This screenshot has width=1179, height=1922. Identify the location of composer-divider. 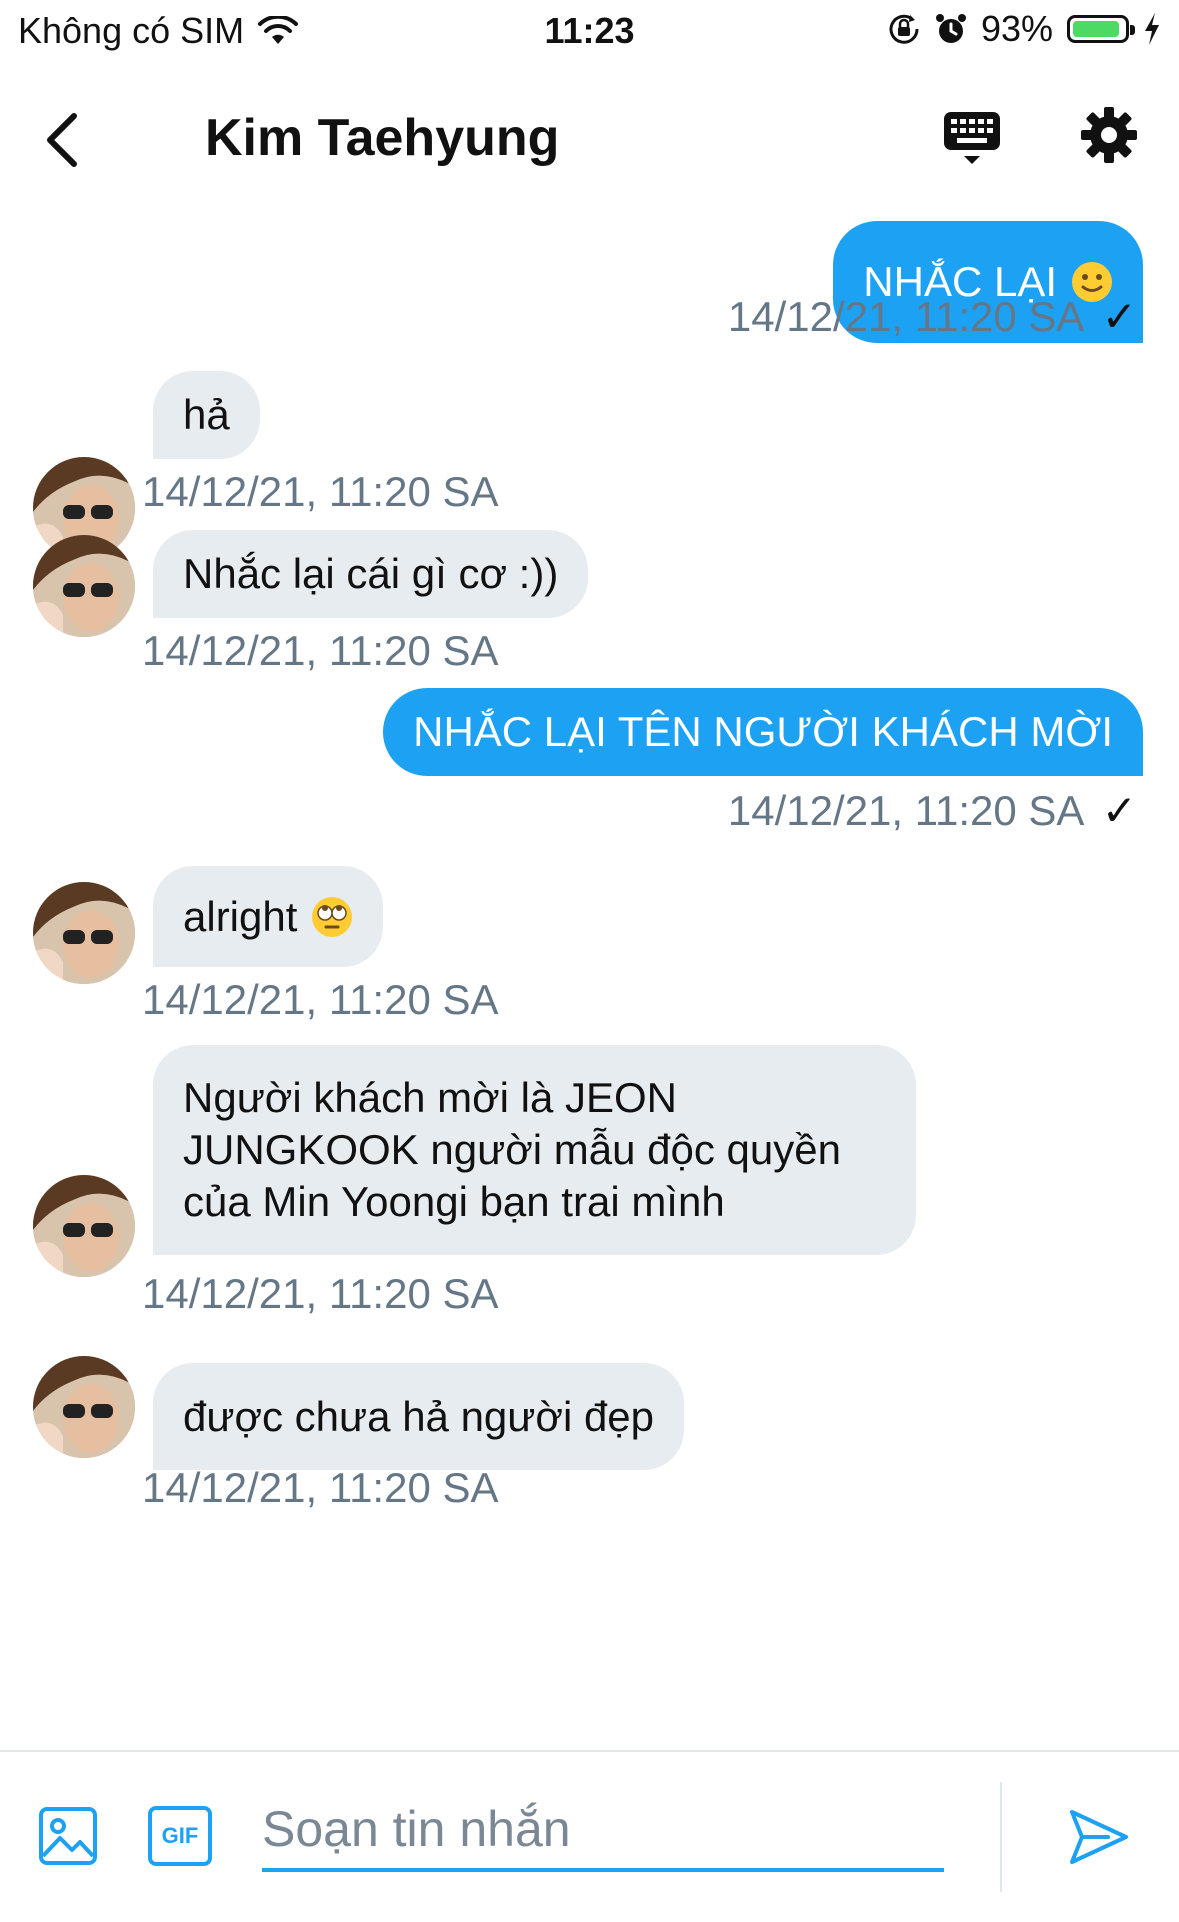
(1001, 1837).